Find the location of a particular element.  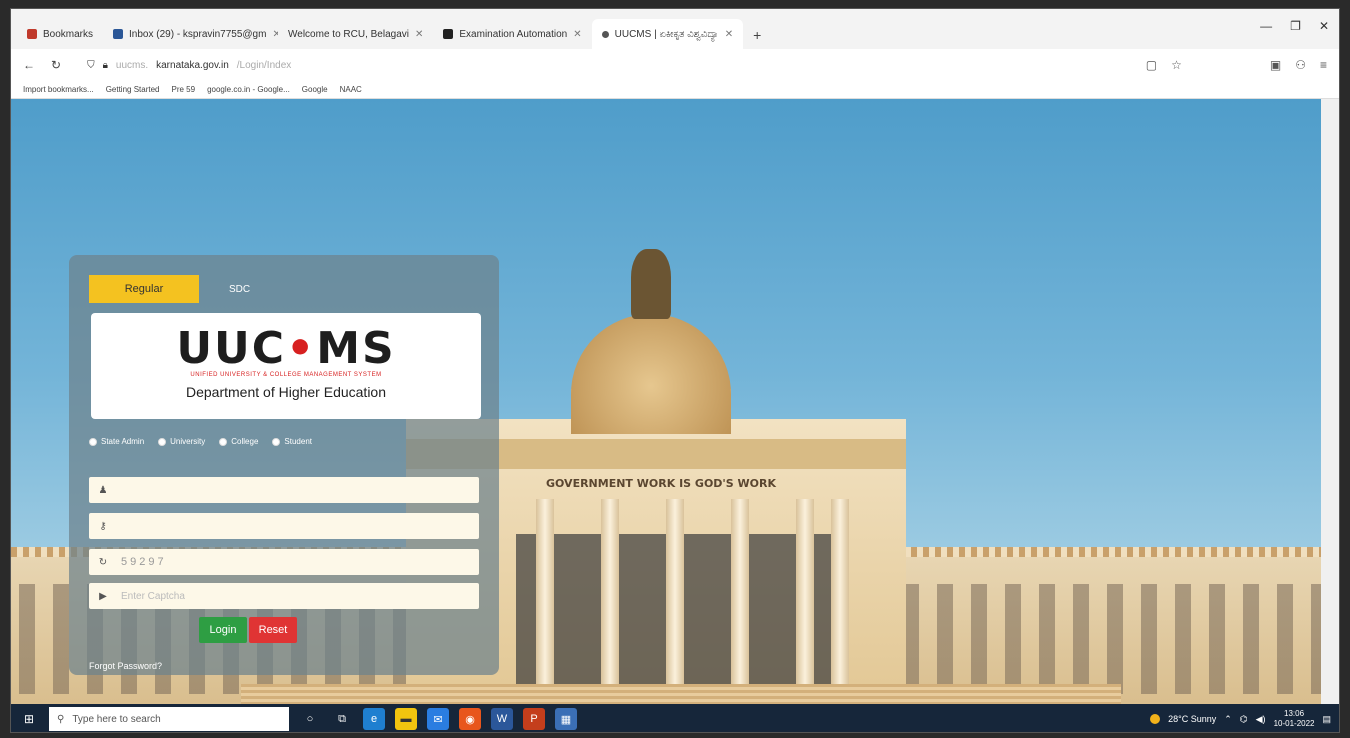

cortana-icon: ○ is located at coordinates (310, 719).